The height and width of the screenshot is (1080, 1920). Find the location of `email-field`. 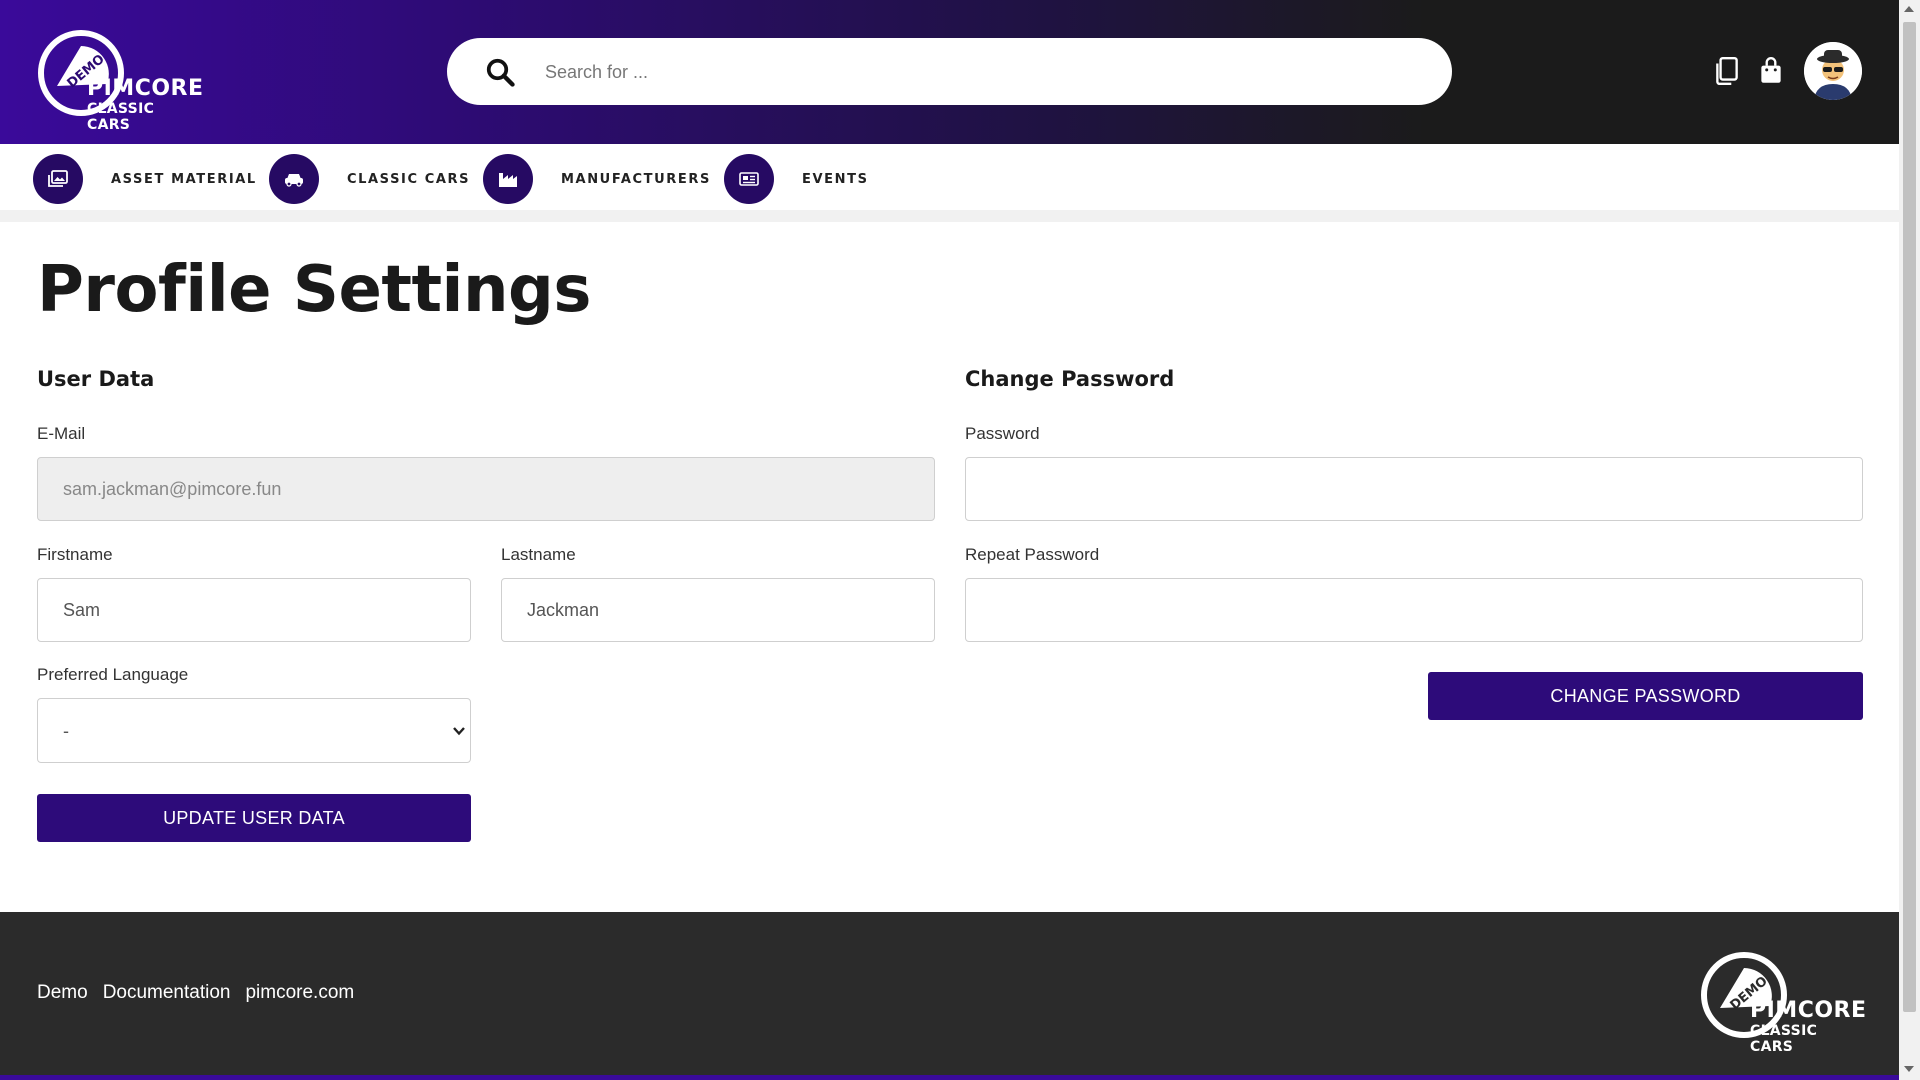

email-field is located at coordinates (486, 489).